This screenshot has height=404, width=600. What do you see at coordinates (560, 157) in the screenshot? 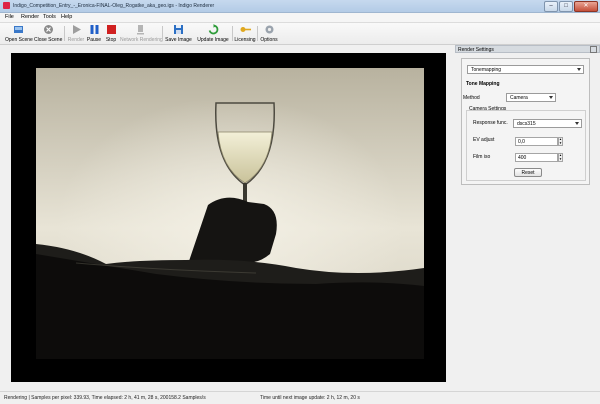
I see `film-iso-spinner: ▲ ▼` at bounding box center [560, 157].